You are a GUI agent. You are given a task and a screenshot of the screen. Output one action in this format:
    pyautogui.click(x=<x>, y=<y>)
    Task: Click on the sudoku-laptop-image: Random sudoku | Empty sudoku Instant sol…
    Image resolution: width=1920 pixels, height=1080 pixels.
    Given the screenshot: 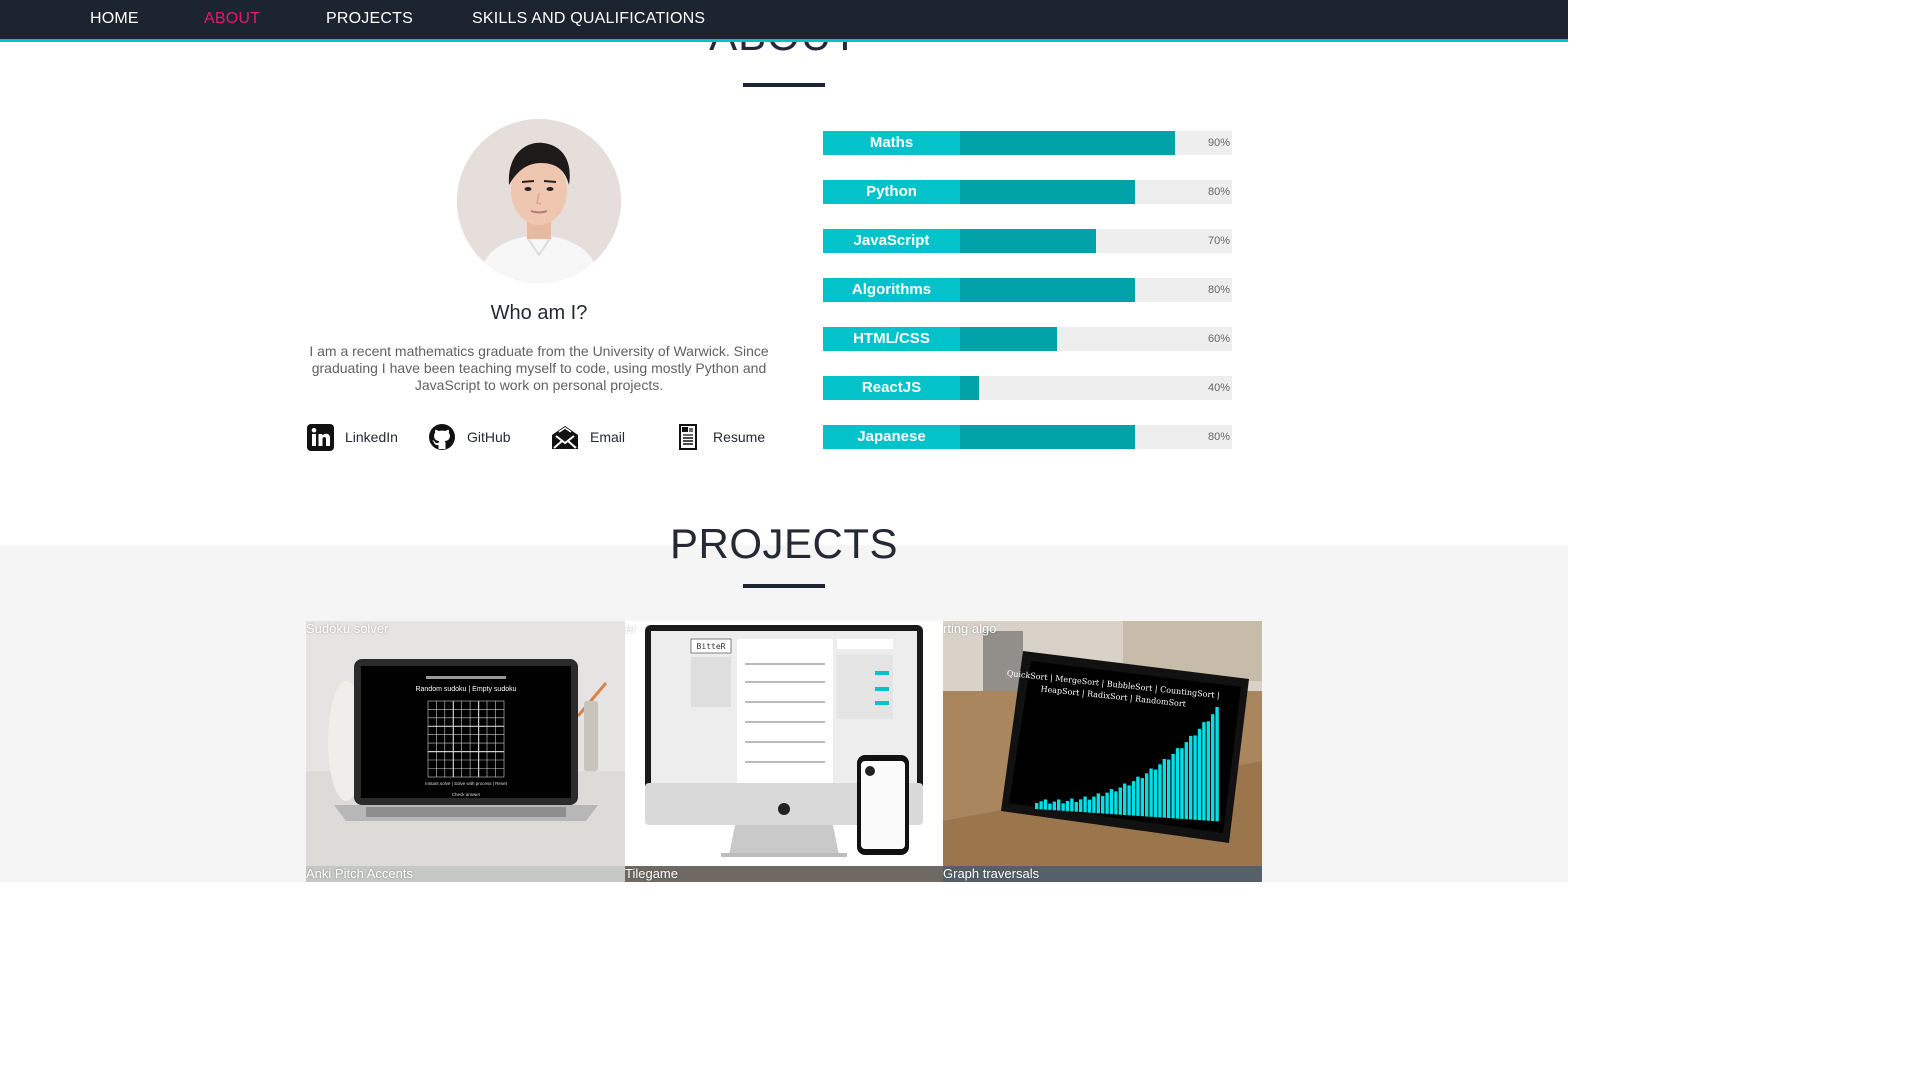 What is the action you would take?
    pyautogui.click(x=465, y=743)
    